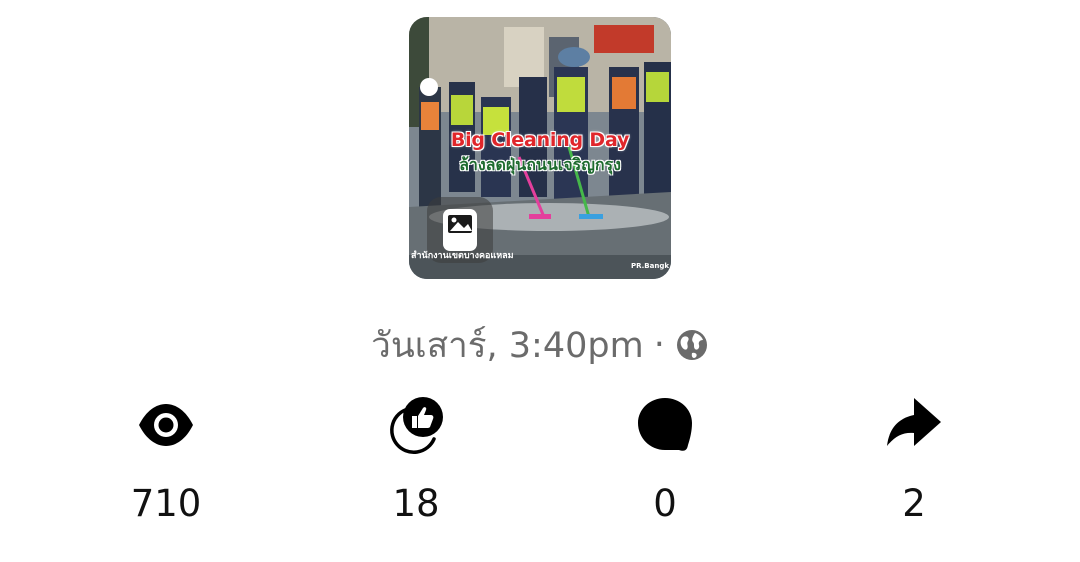 The height and width of the screenshot is (562, 1080). I want to click on like-reaction-icon, so click(416, 425).